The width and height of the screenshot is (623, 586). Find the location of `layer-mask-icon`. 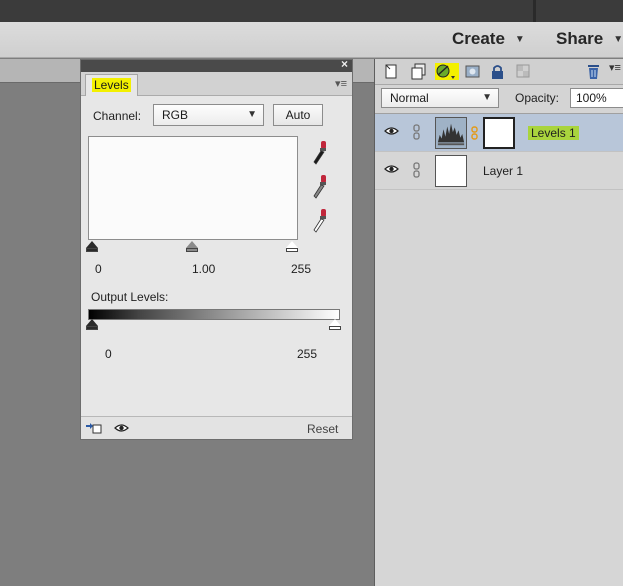

layer-mask-icon is located at coordinates (472, 71).